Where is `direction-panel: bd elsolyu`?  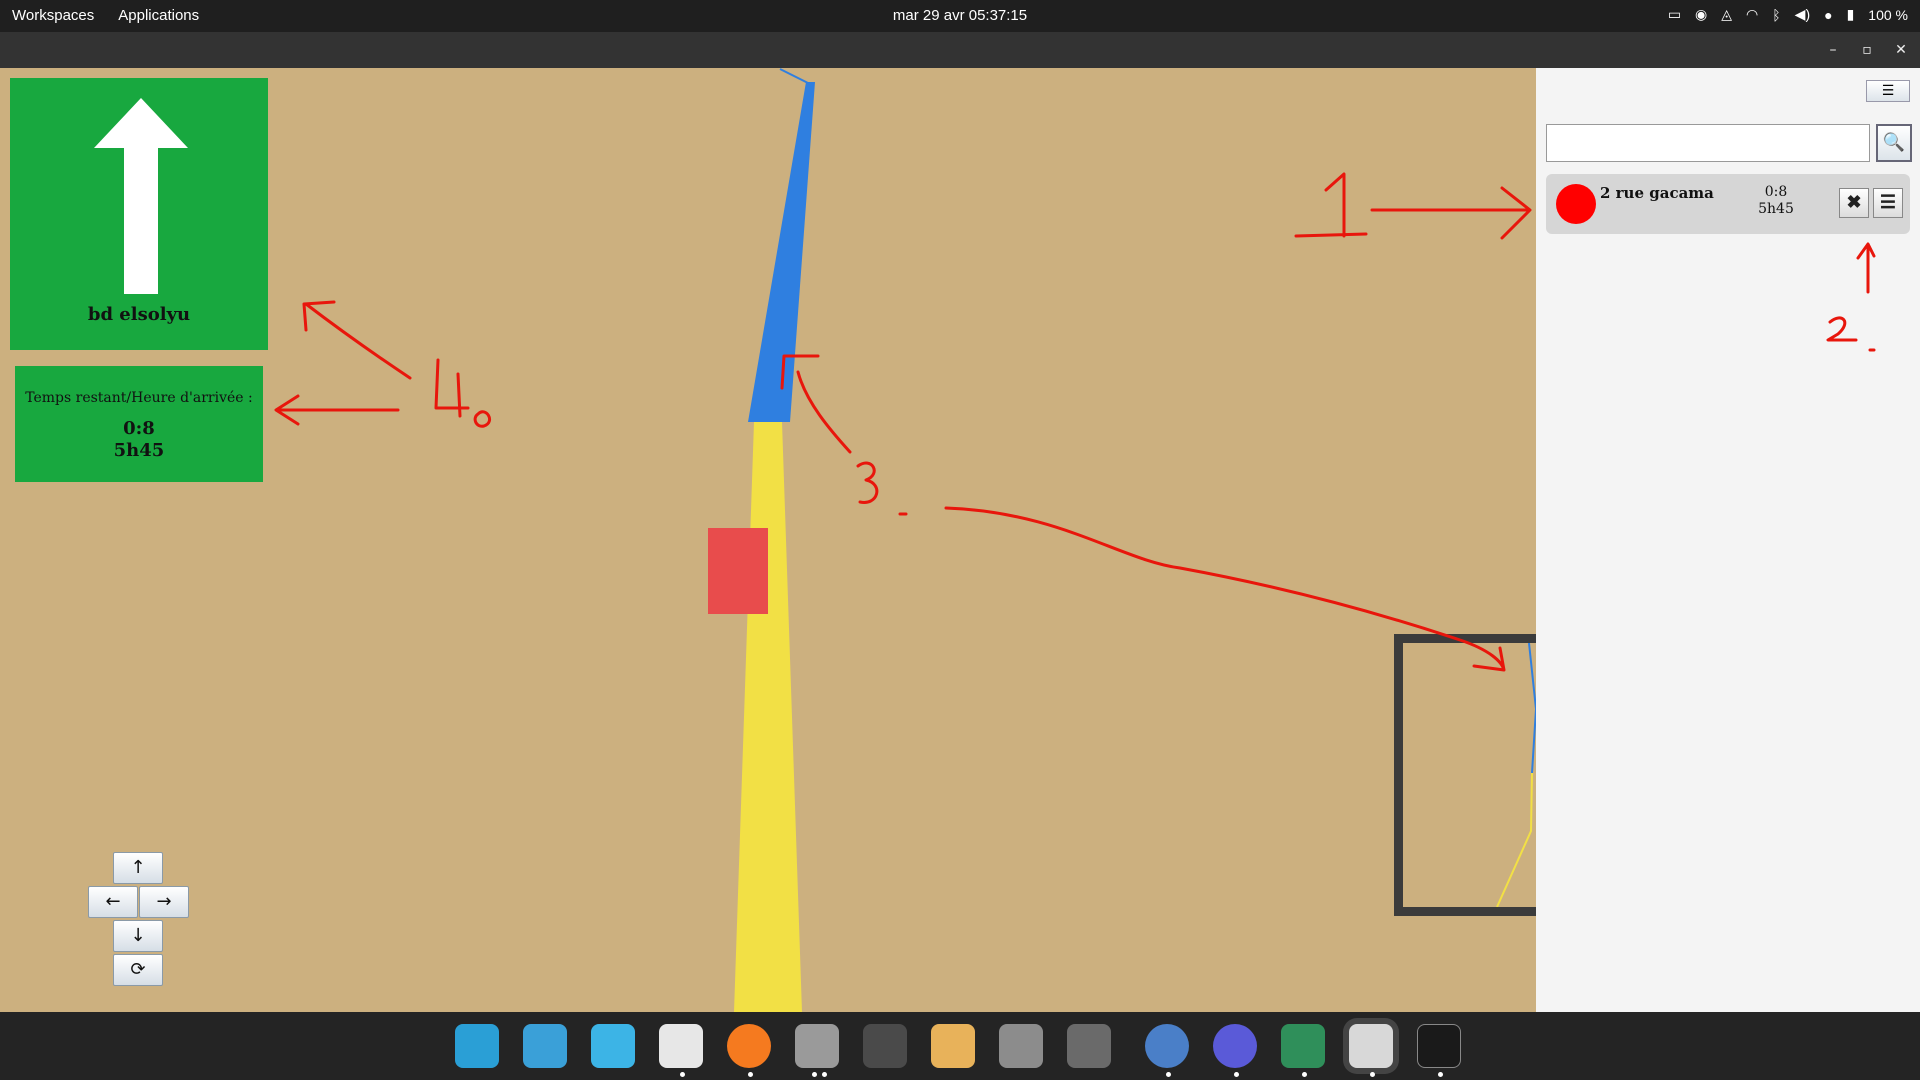
direction-panel: bd elsolyu is located at coordinates (139, 214).